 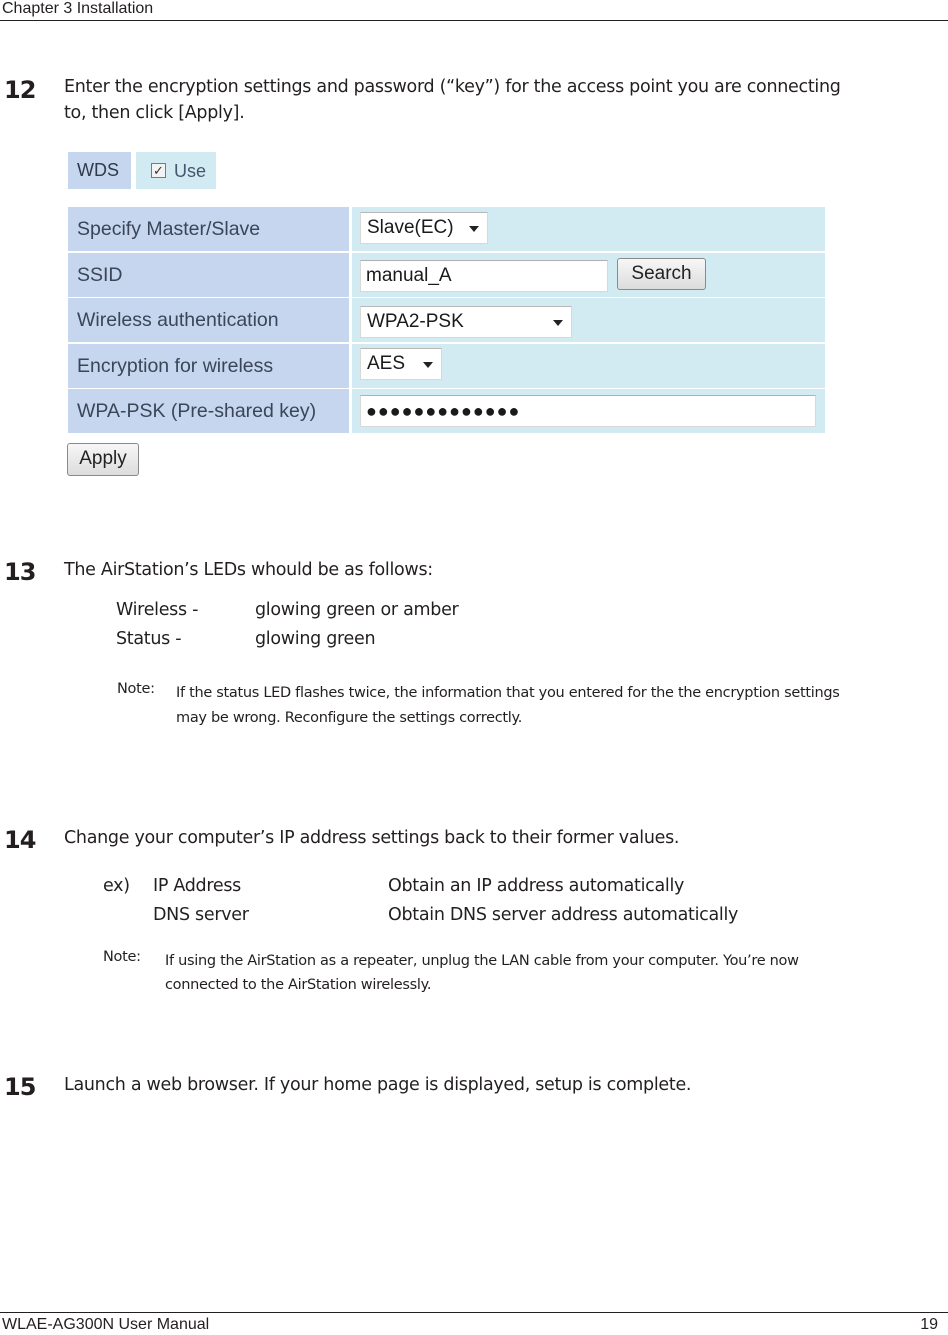 I want to click on step-number-12: 12, so click(x=20, y=90).